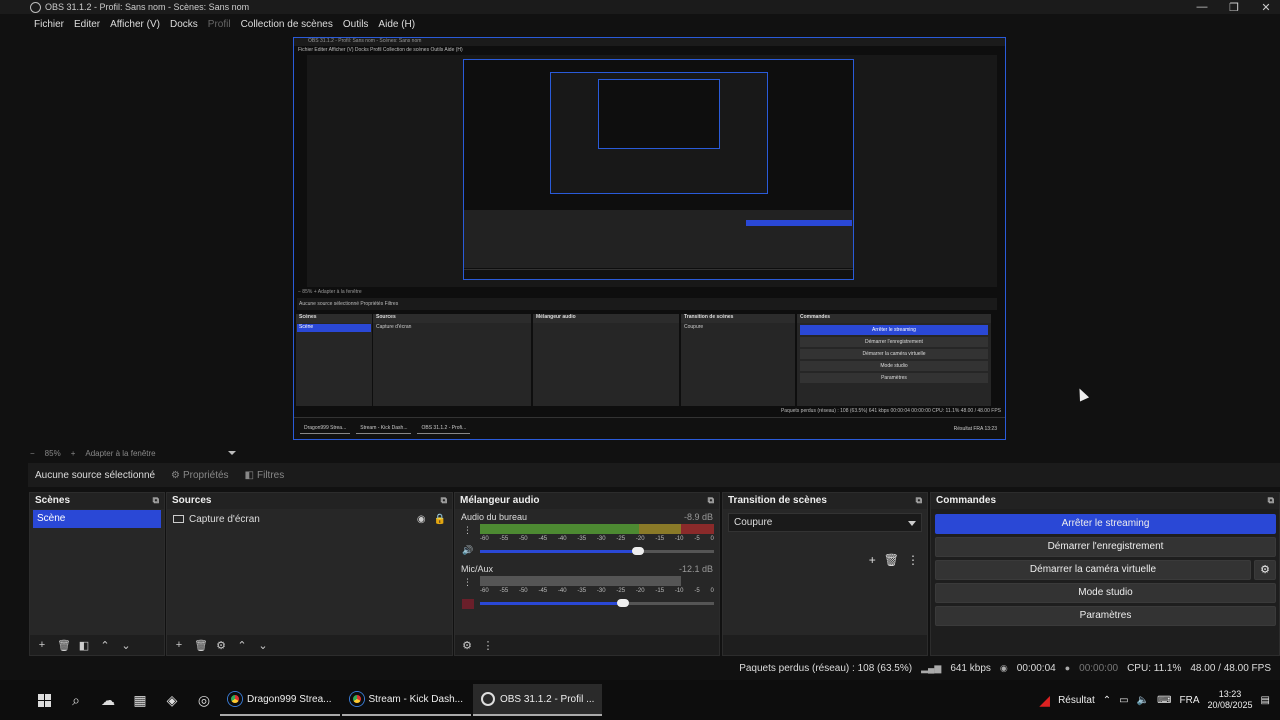 The height and width of the screenshot is (720, 1280). I want to click on meter-tick: -25, so click(621, 539).